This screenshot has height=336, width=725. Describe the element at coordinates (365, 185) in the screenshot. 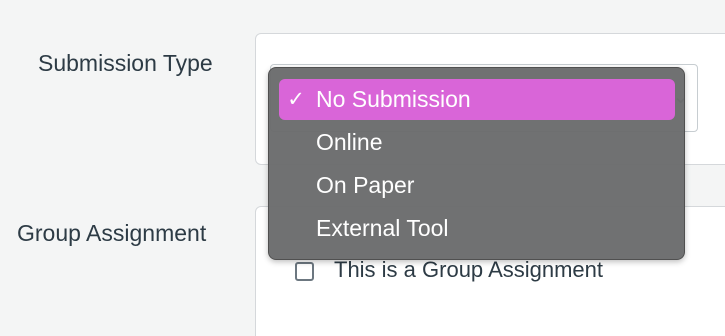

I see `submission-type-option-label: On Paper` at that location.